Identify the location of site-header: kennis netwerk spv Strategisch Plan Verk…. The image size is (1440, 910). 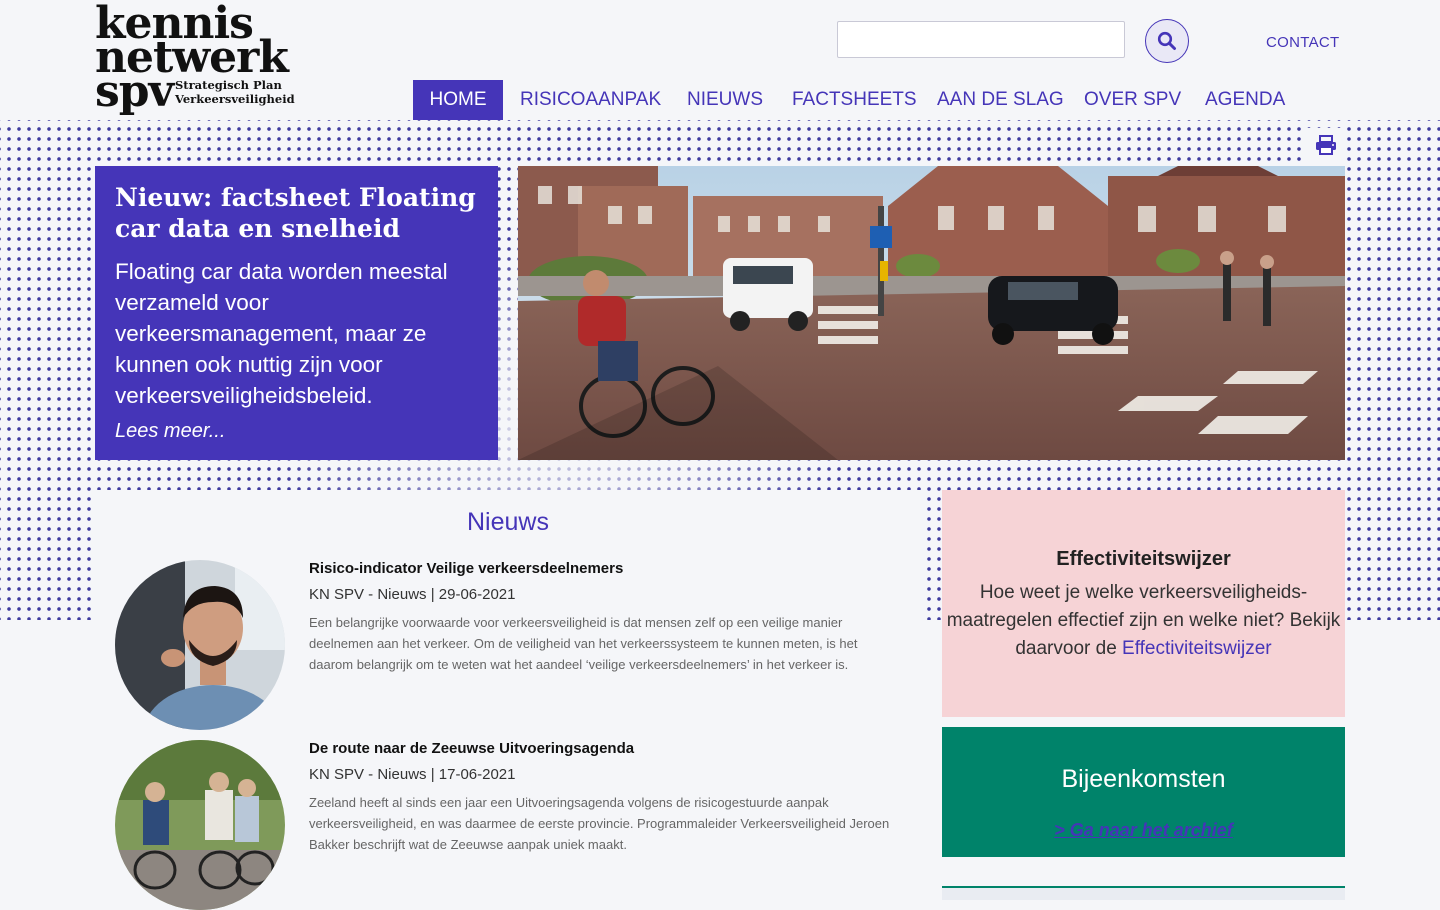
(720, 60).